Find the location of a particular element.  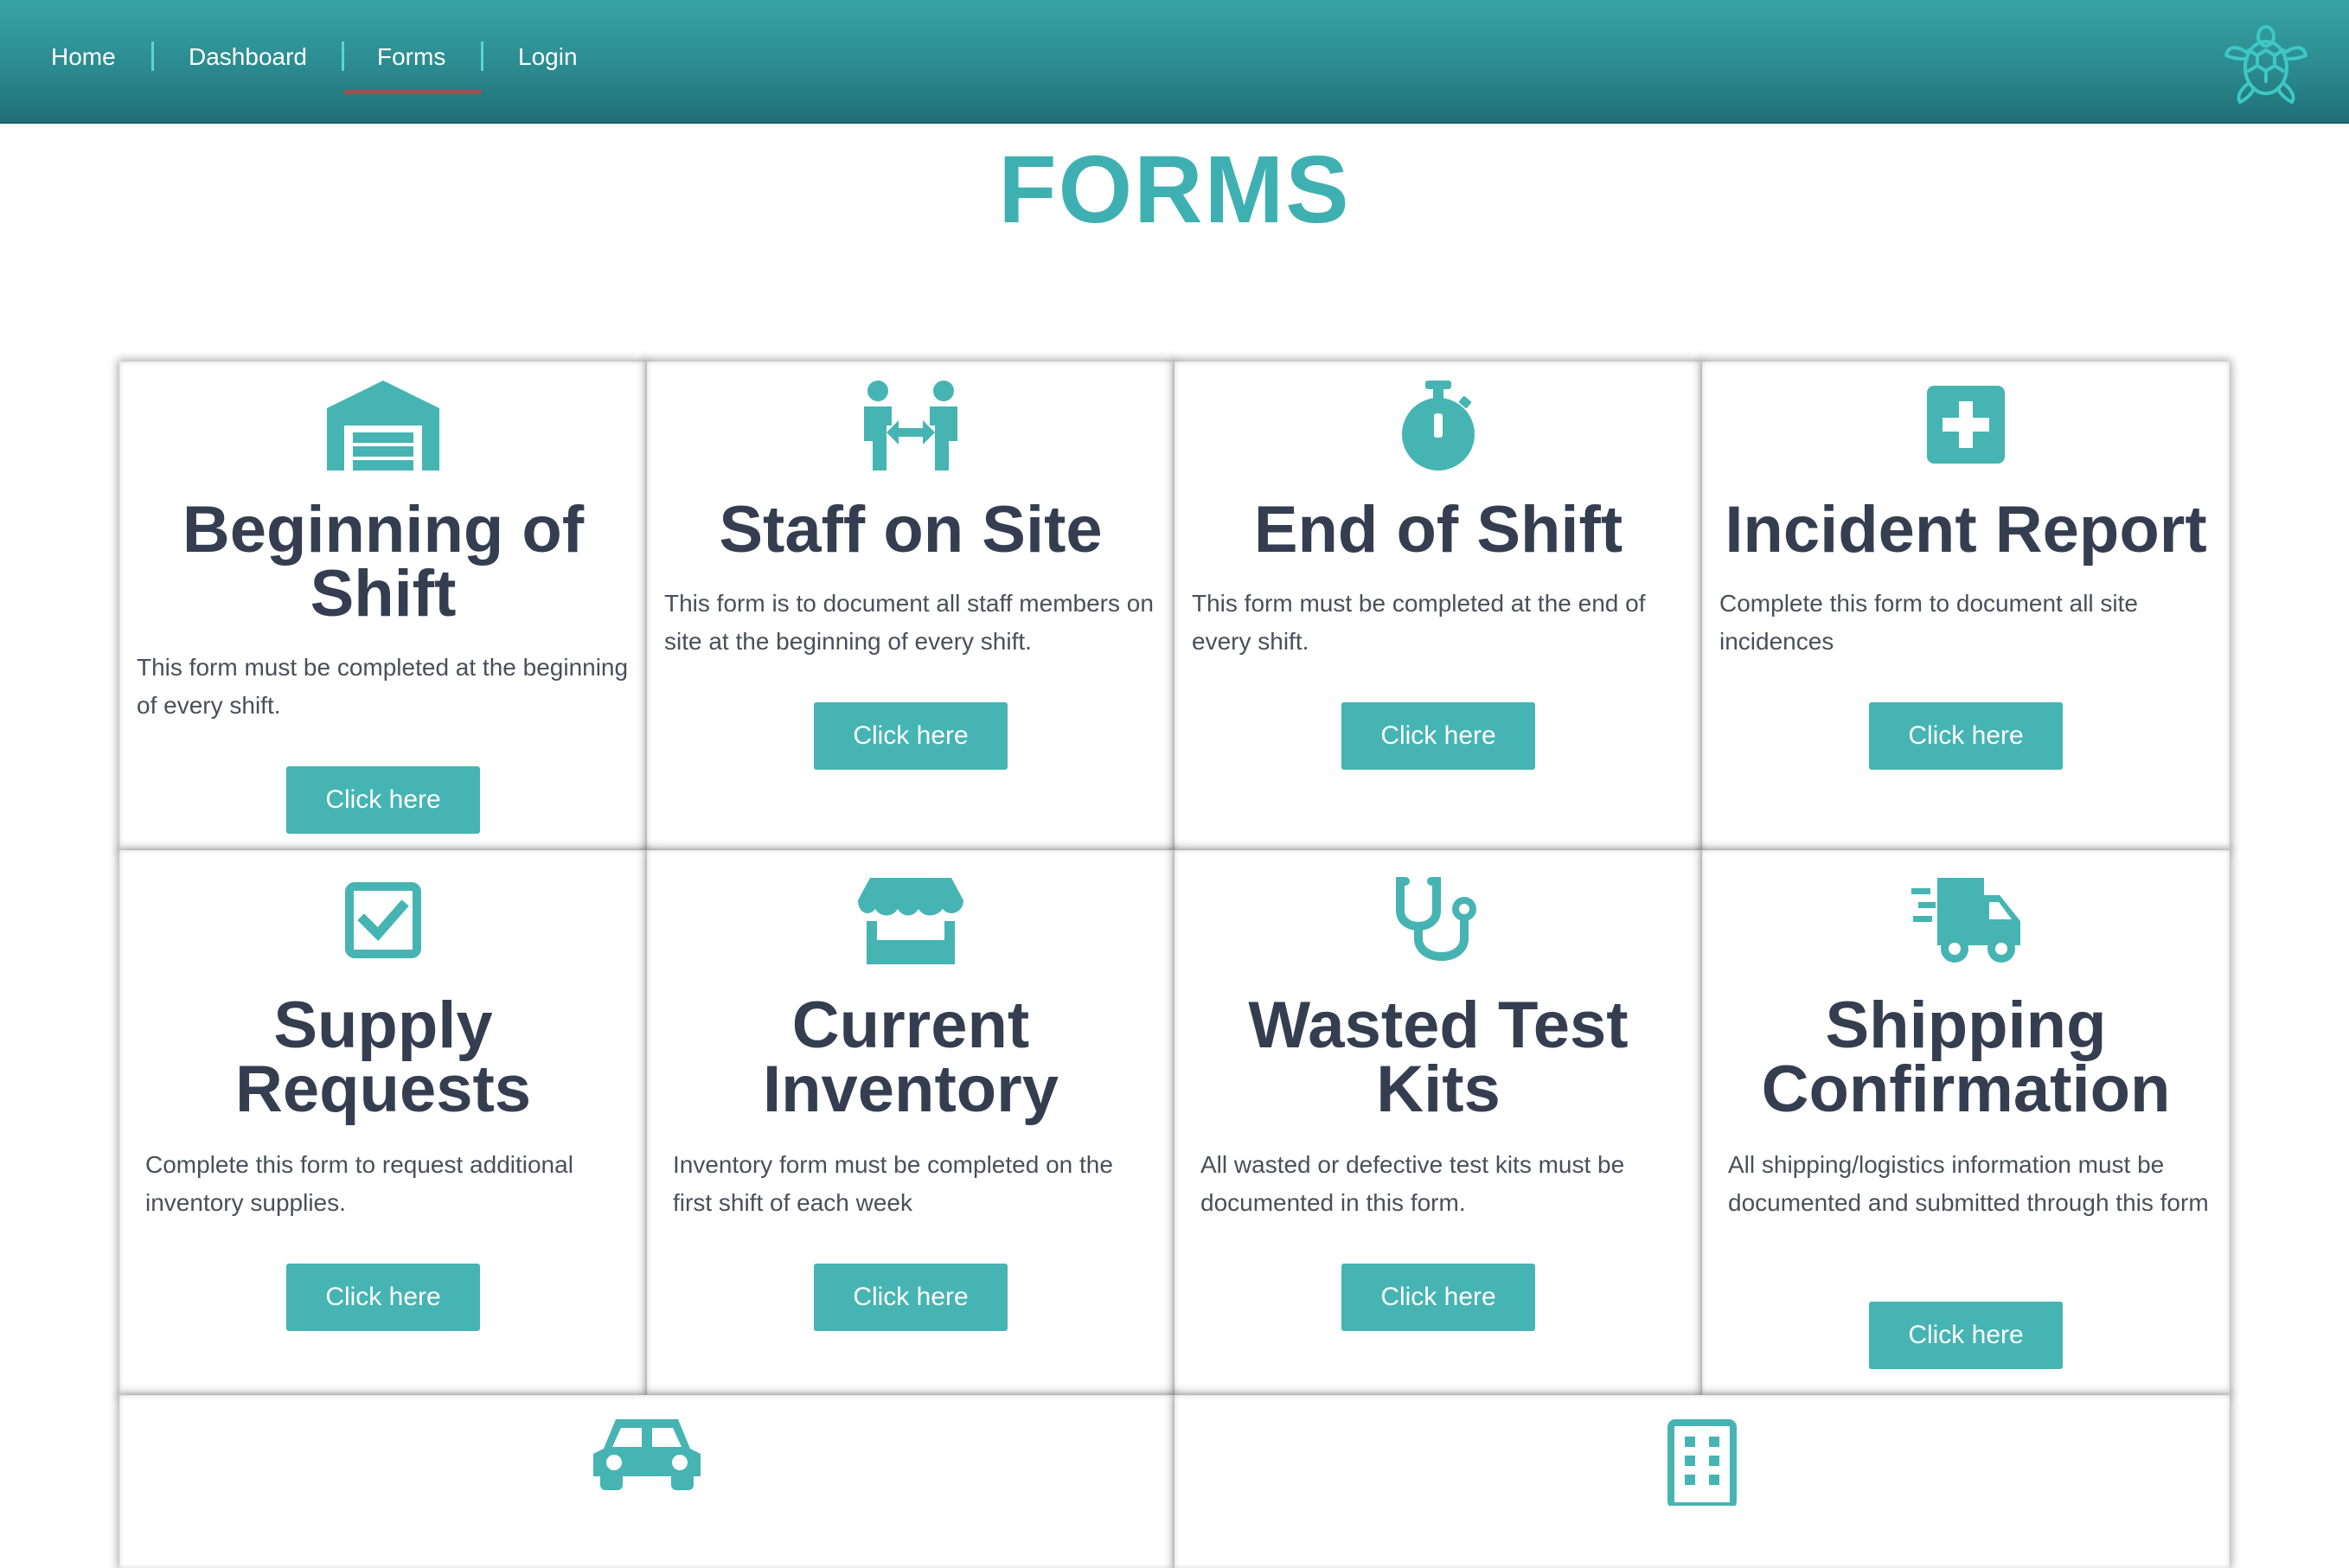

card-title: Shipping Confirmation is located at coordinates (1966, 1057).